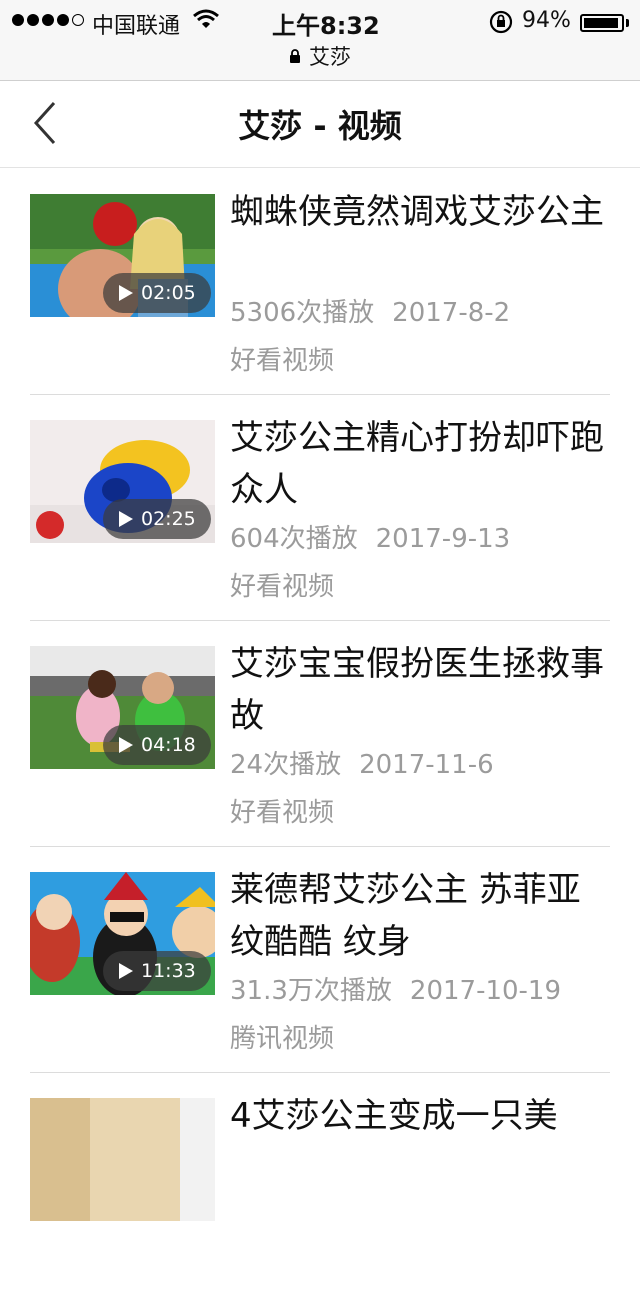 Image resolution: width=640 pixels, height=1298 pixels. I want to click on nav-bar: 艾莎 - 视频, so click(320, 124).